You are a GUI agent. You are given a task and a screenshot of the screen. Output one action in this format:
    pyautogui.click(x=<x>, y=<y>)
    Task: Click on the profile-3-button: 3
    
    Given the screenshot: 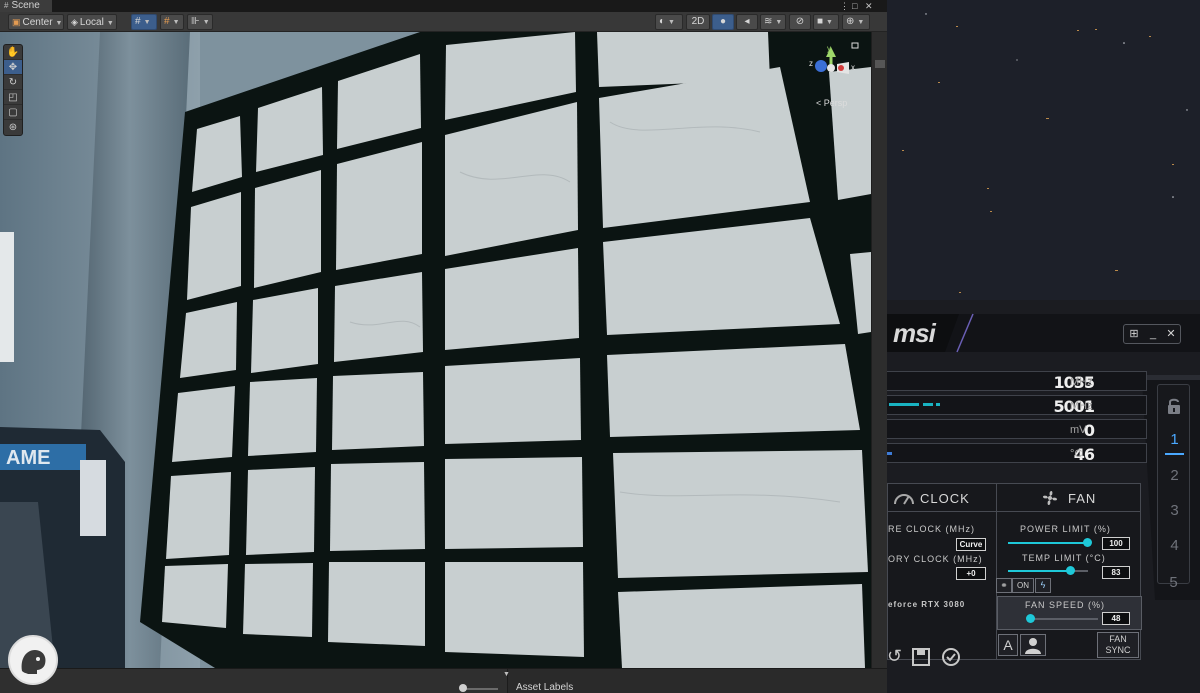 What is the action you would take?
    pyautogui.click(x=1174, y=510)
    